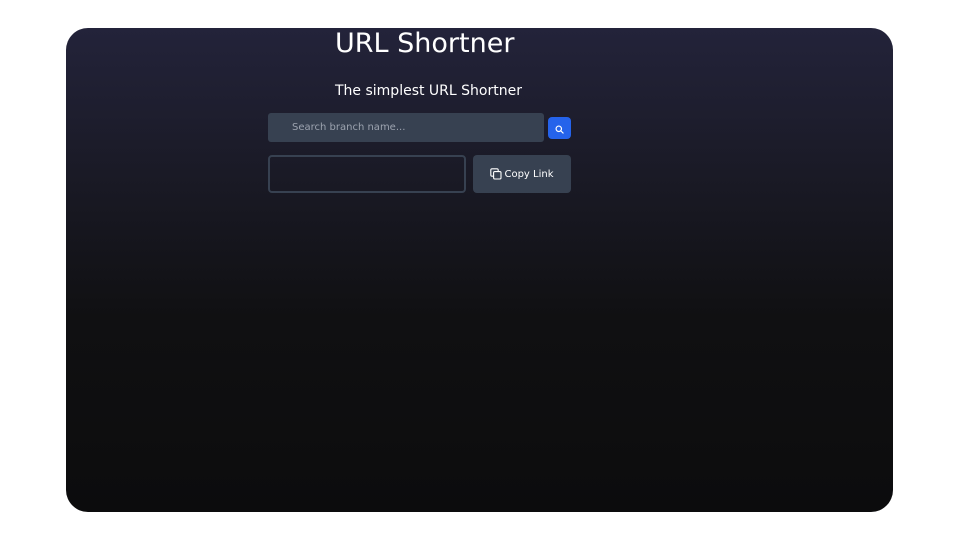 This screenshot has height=540, width=960. I want to click on search-icon, so click(559, 128).